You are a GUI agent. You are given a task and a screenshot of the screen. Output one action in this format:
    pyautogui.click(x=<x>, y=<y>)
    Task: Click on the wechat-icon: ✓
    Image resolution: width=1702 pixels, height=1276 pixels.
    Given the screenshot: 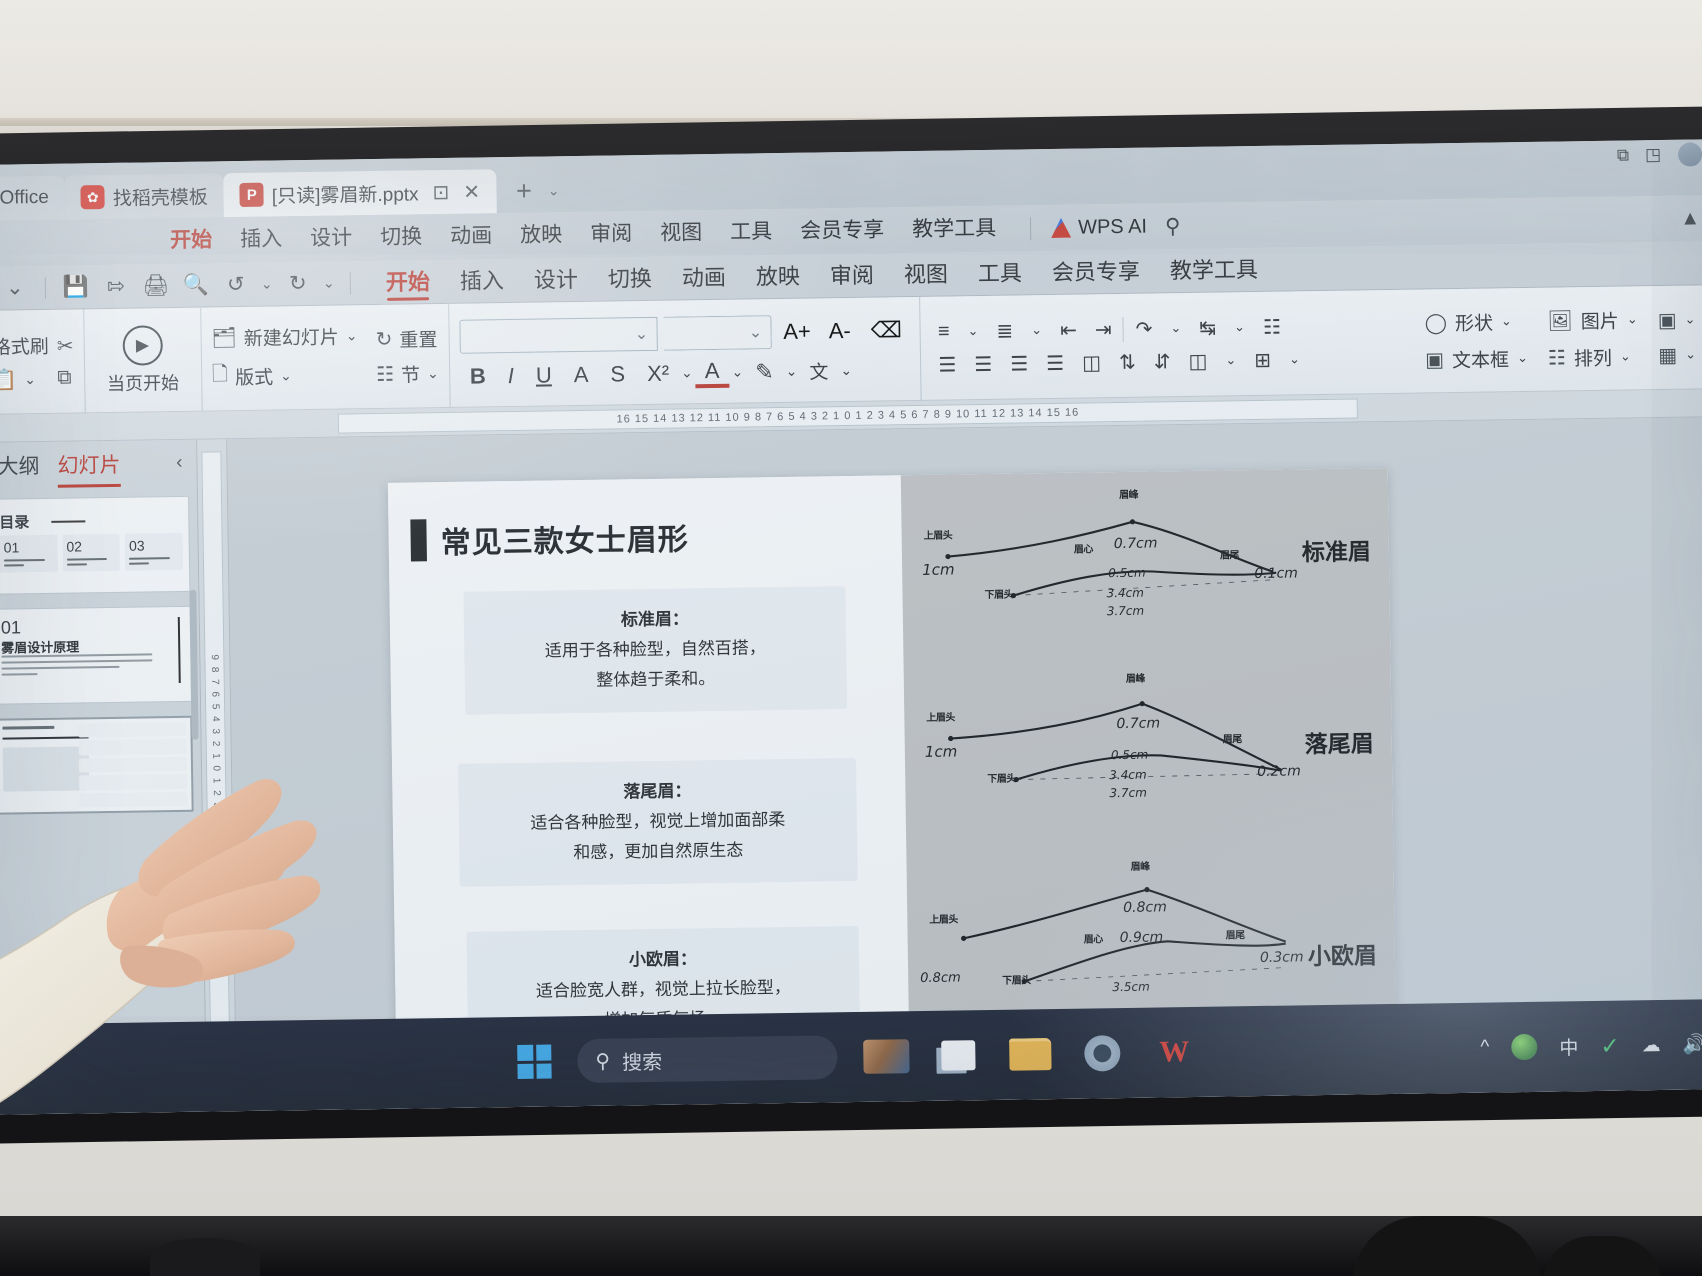 What is the action you would take?
    pyautogui.click(x=1610, y=1045)
    